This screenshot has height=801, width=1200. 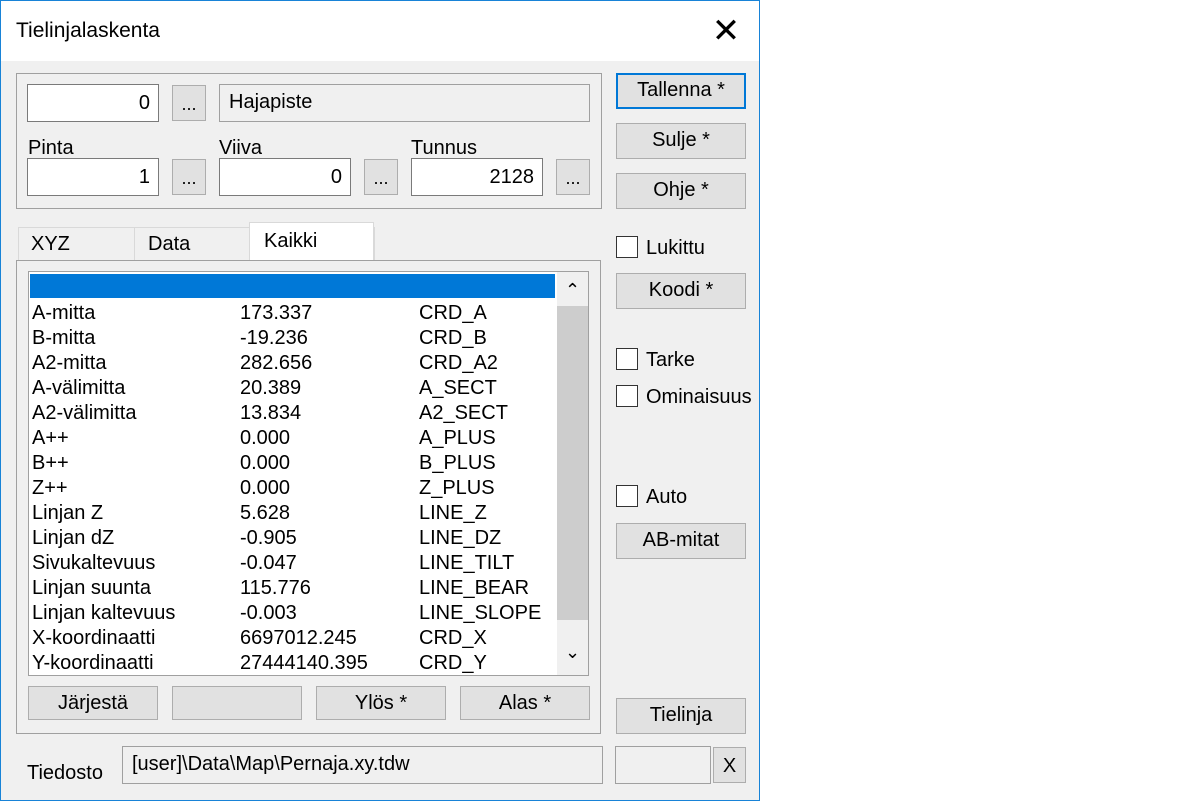 What do you see at coordinates (381, 703) in the screenshot?
I see `move-up-button: Ylös *` at bounding box center [381, 703].